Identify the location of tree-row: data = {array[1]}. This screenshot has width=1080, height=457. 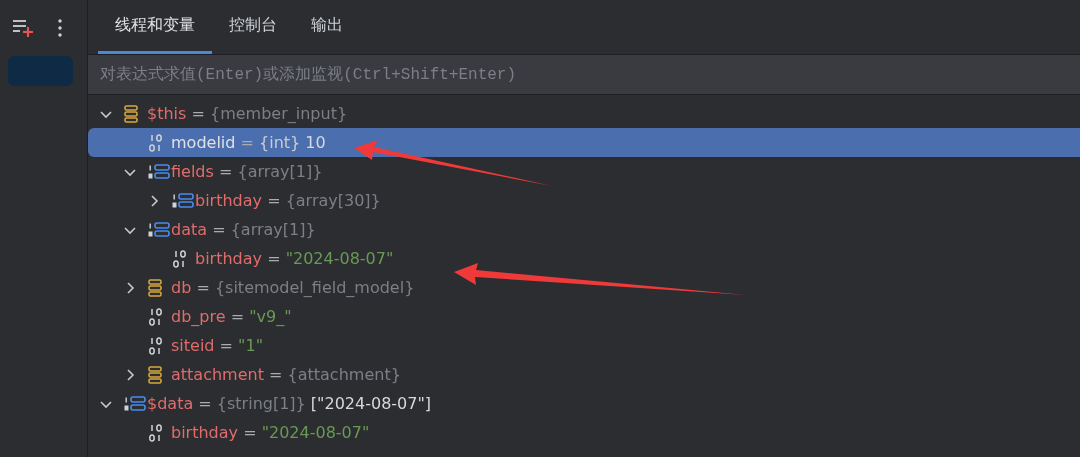
(584, 229).